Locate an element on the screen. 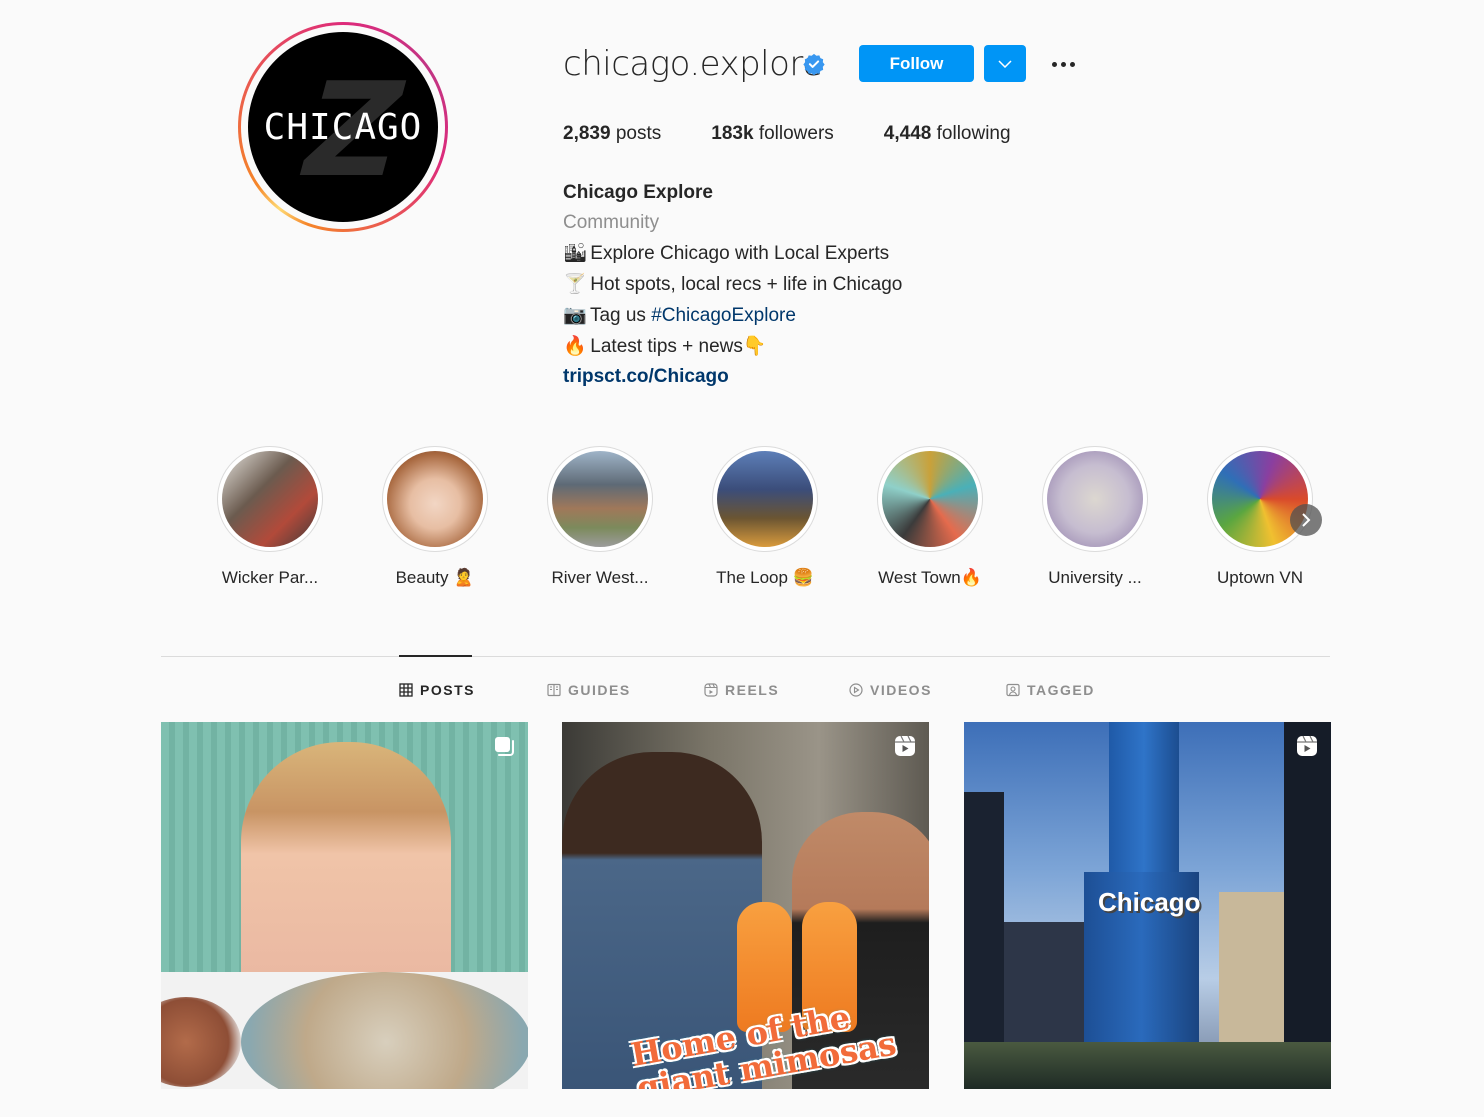 This screenshot has width=1484, height=1117. pointing-down-icon: 👇 is located at coordinates (754, 346).